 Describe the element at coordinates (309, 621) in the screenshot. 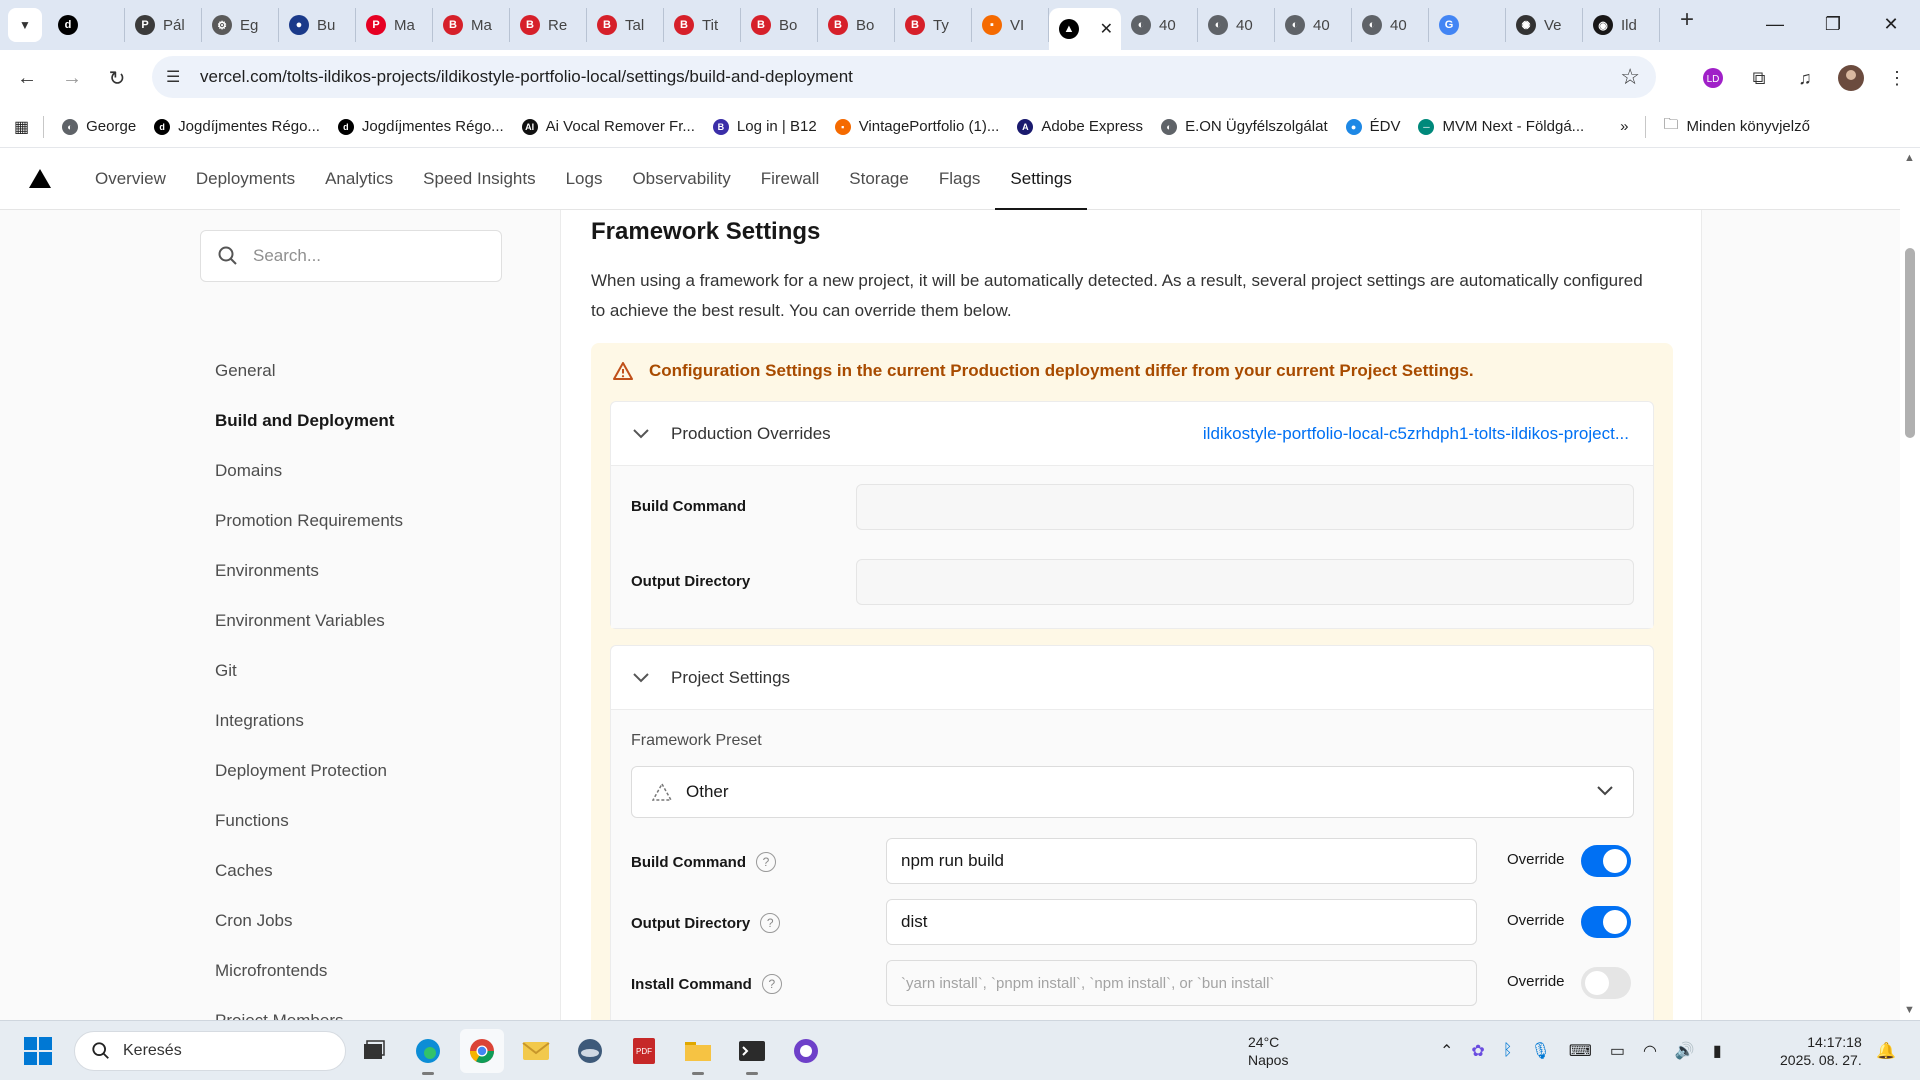

I see `sidebar-item-environment-variables: Environment Variables` at that location.